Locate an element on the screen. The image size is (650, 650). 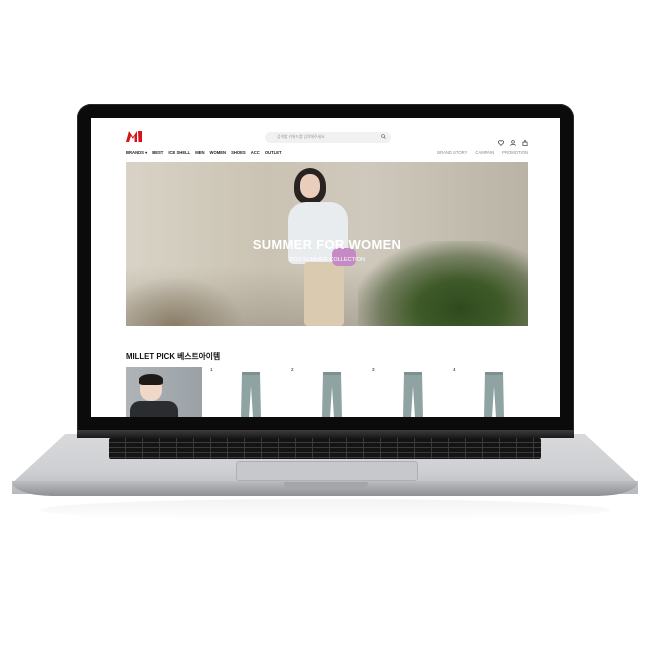
product-card: 1 is located at coordinates (248, 392).